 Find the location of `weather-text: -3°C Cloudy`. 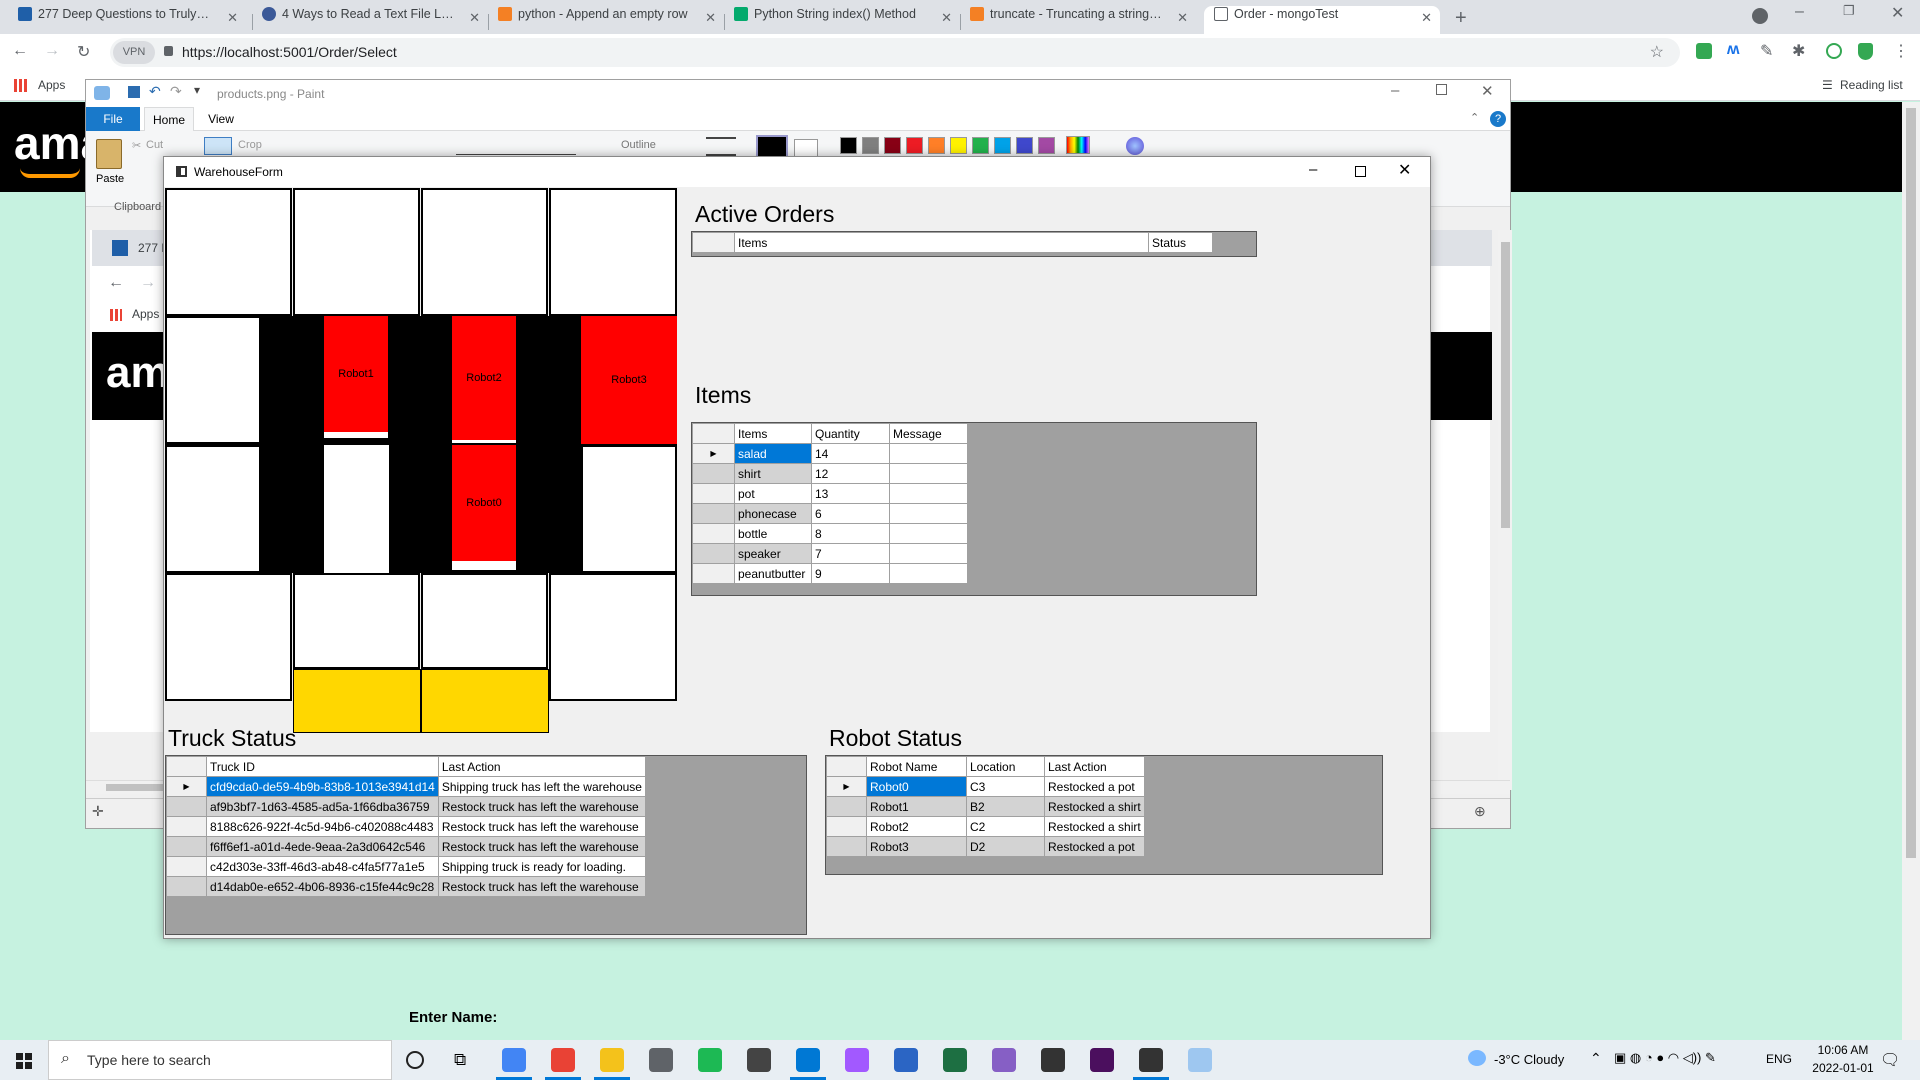

weather-text: -3°C Cloudy is located at coordinates (1529, 1059).